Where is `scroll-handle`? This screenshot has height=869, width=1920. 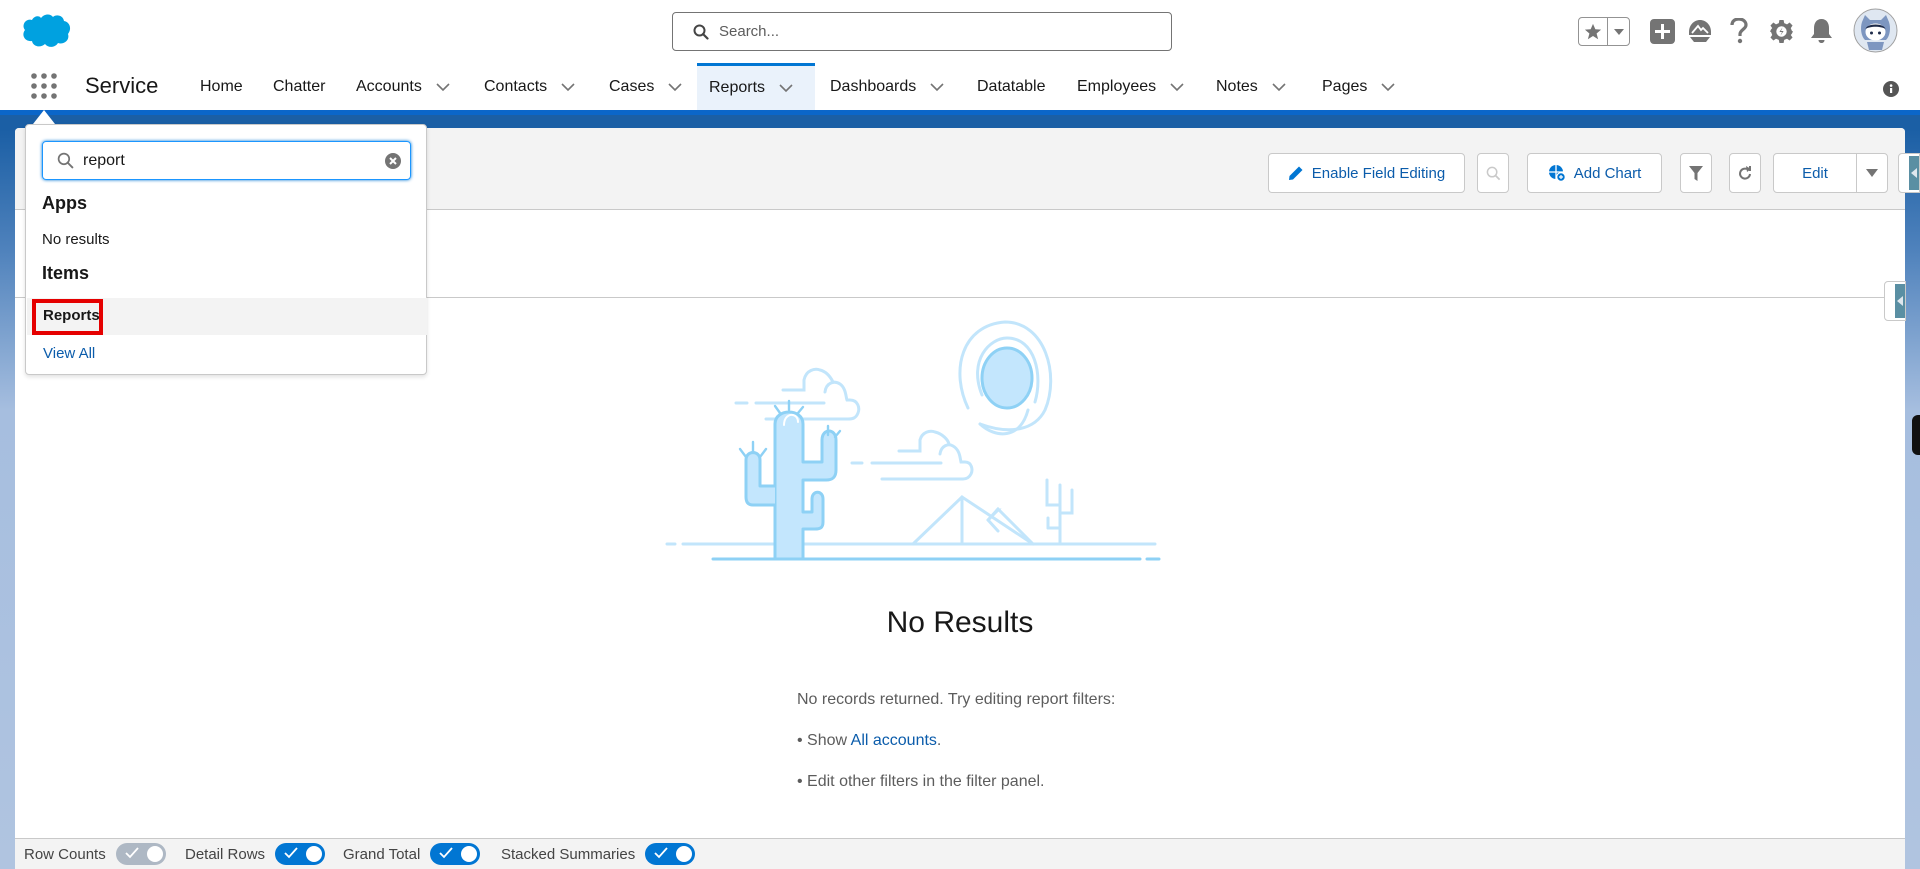 scroll-handle is located at coordinates (1916, 435).